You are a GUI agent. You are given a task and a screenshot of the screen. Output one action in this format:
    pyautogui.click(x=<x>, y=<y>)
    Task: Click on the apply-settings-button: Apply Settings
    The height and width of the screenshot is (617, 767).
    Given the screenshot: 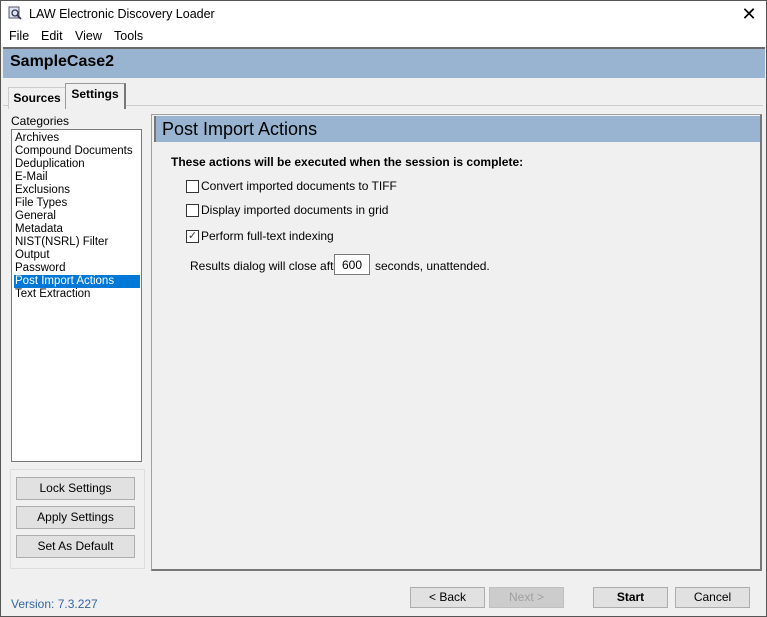 What is the action you would take?
    pyautogui.click(x=75, y=517)
    